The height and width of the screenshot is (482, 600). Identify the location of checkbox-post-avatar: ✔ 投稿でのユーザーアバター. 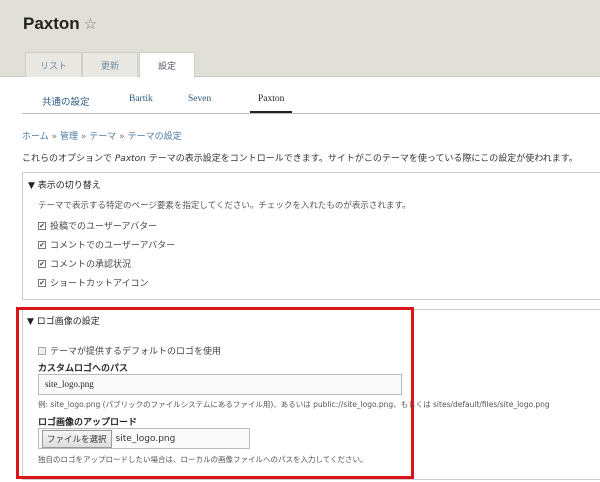
(97, 225).